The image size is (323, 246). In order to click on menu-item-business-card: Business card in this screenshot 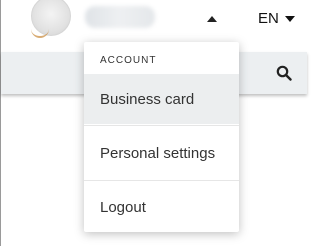, I will do `click(161, 99)`.